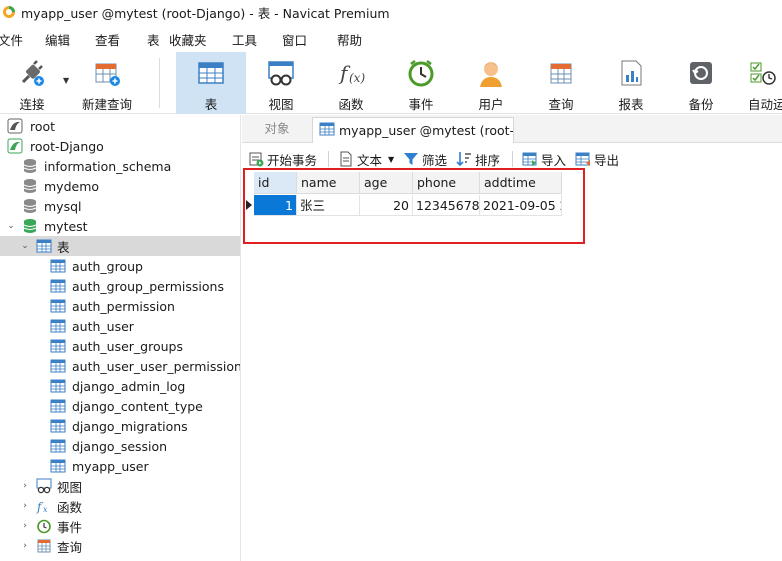 This screenshot has width=782, height=561. Describe the element at coordinates (425, 159) in the screenshot. I see `filter-button: 筛选` at that location.